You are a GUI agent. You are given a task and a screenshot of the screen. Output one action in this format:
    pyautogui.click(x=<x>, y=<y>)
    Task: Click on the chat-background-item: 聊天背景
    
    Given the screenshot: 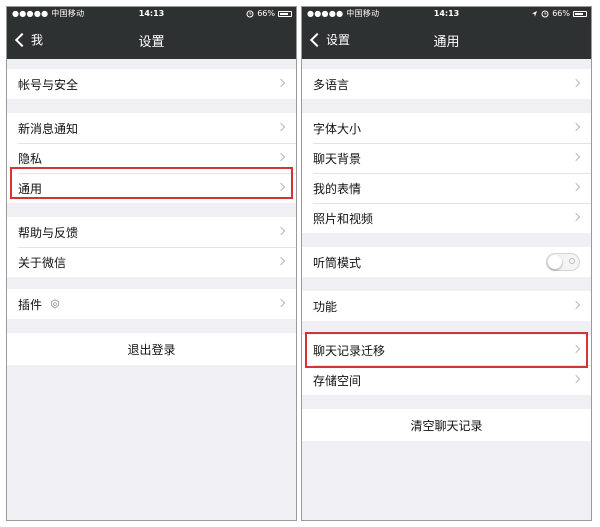 What is the action you would take?
    pyautogui.click(x=446, y=158)
    